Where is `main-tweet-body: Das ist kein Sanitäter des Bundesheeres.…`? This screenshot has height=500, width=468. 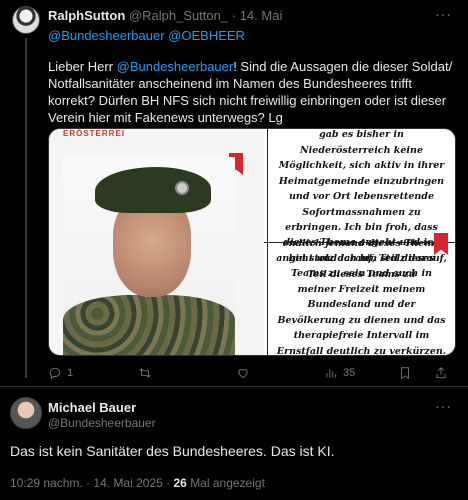
main-tweet-body: Das ist kein Sanitäter des Bundesheeres.… is located at coordinates (172, 451).